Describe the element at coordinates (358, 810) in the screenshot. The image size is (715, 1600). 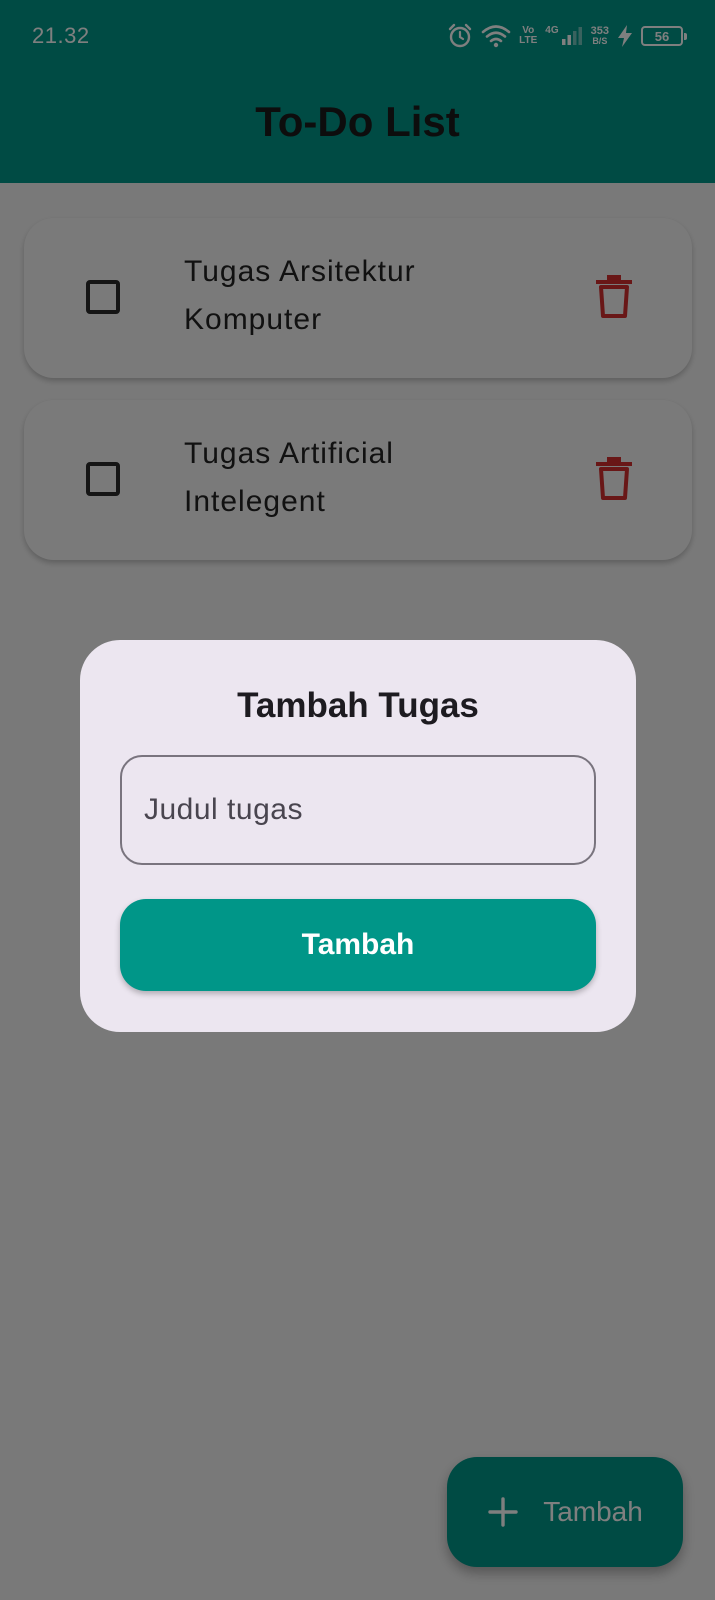
I see `task-title-input` at that location.